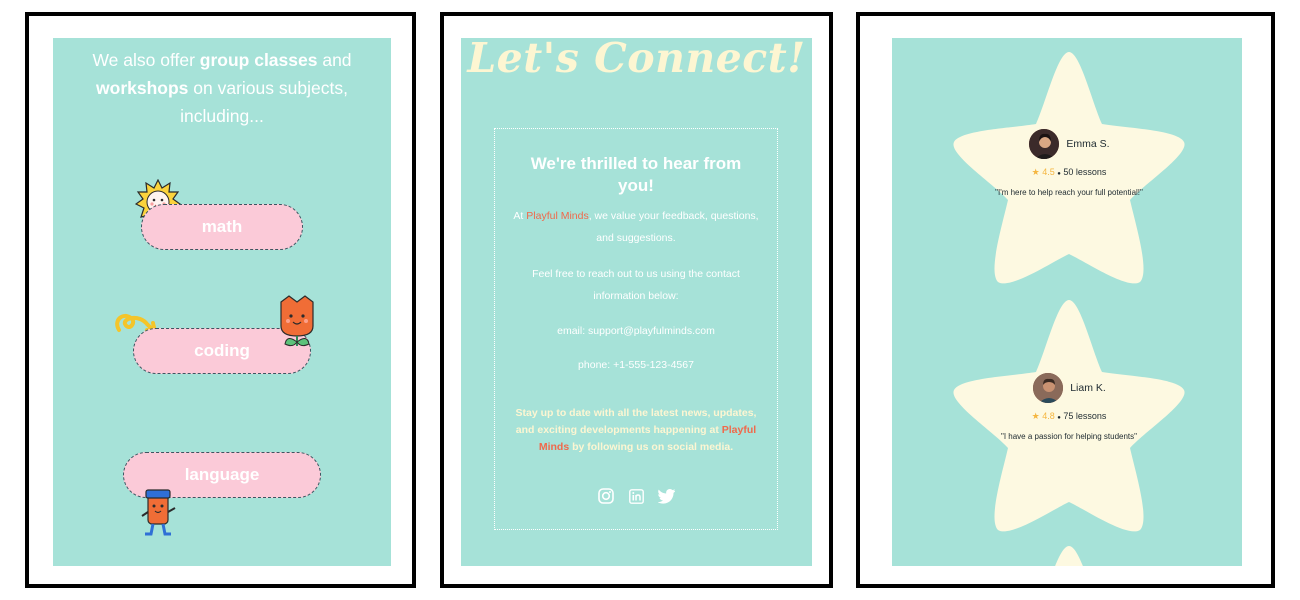  I want to click on intro-text: and, so click(334, 60).